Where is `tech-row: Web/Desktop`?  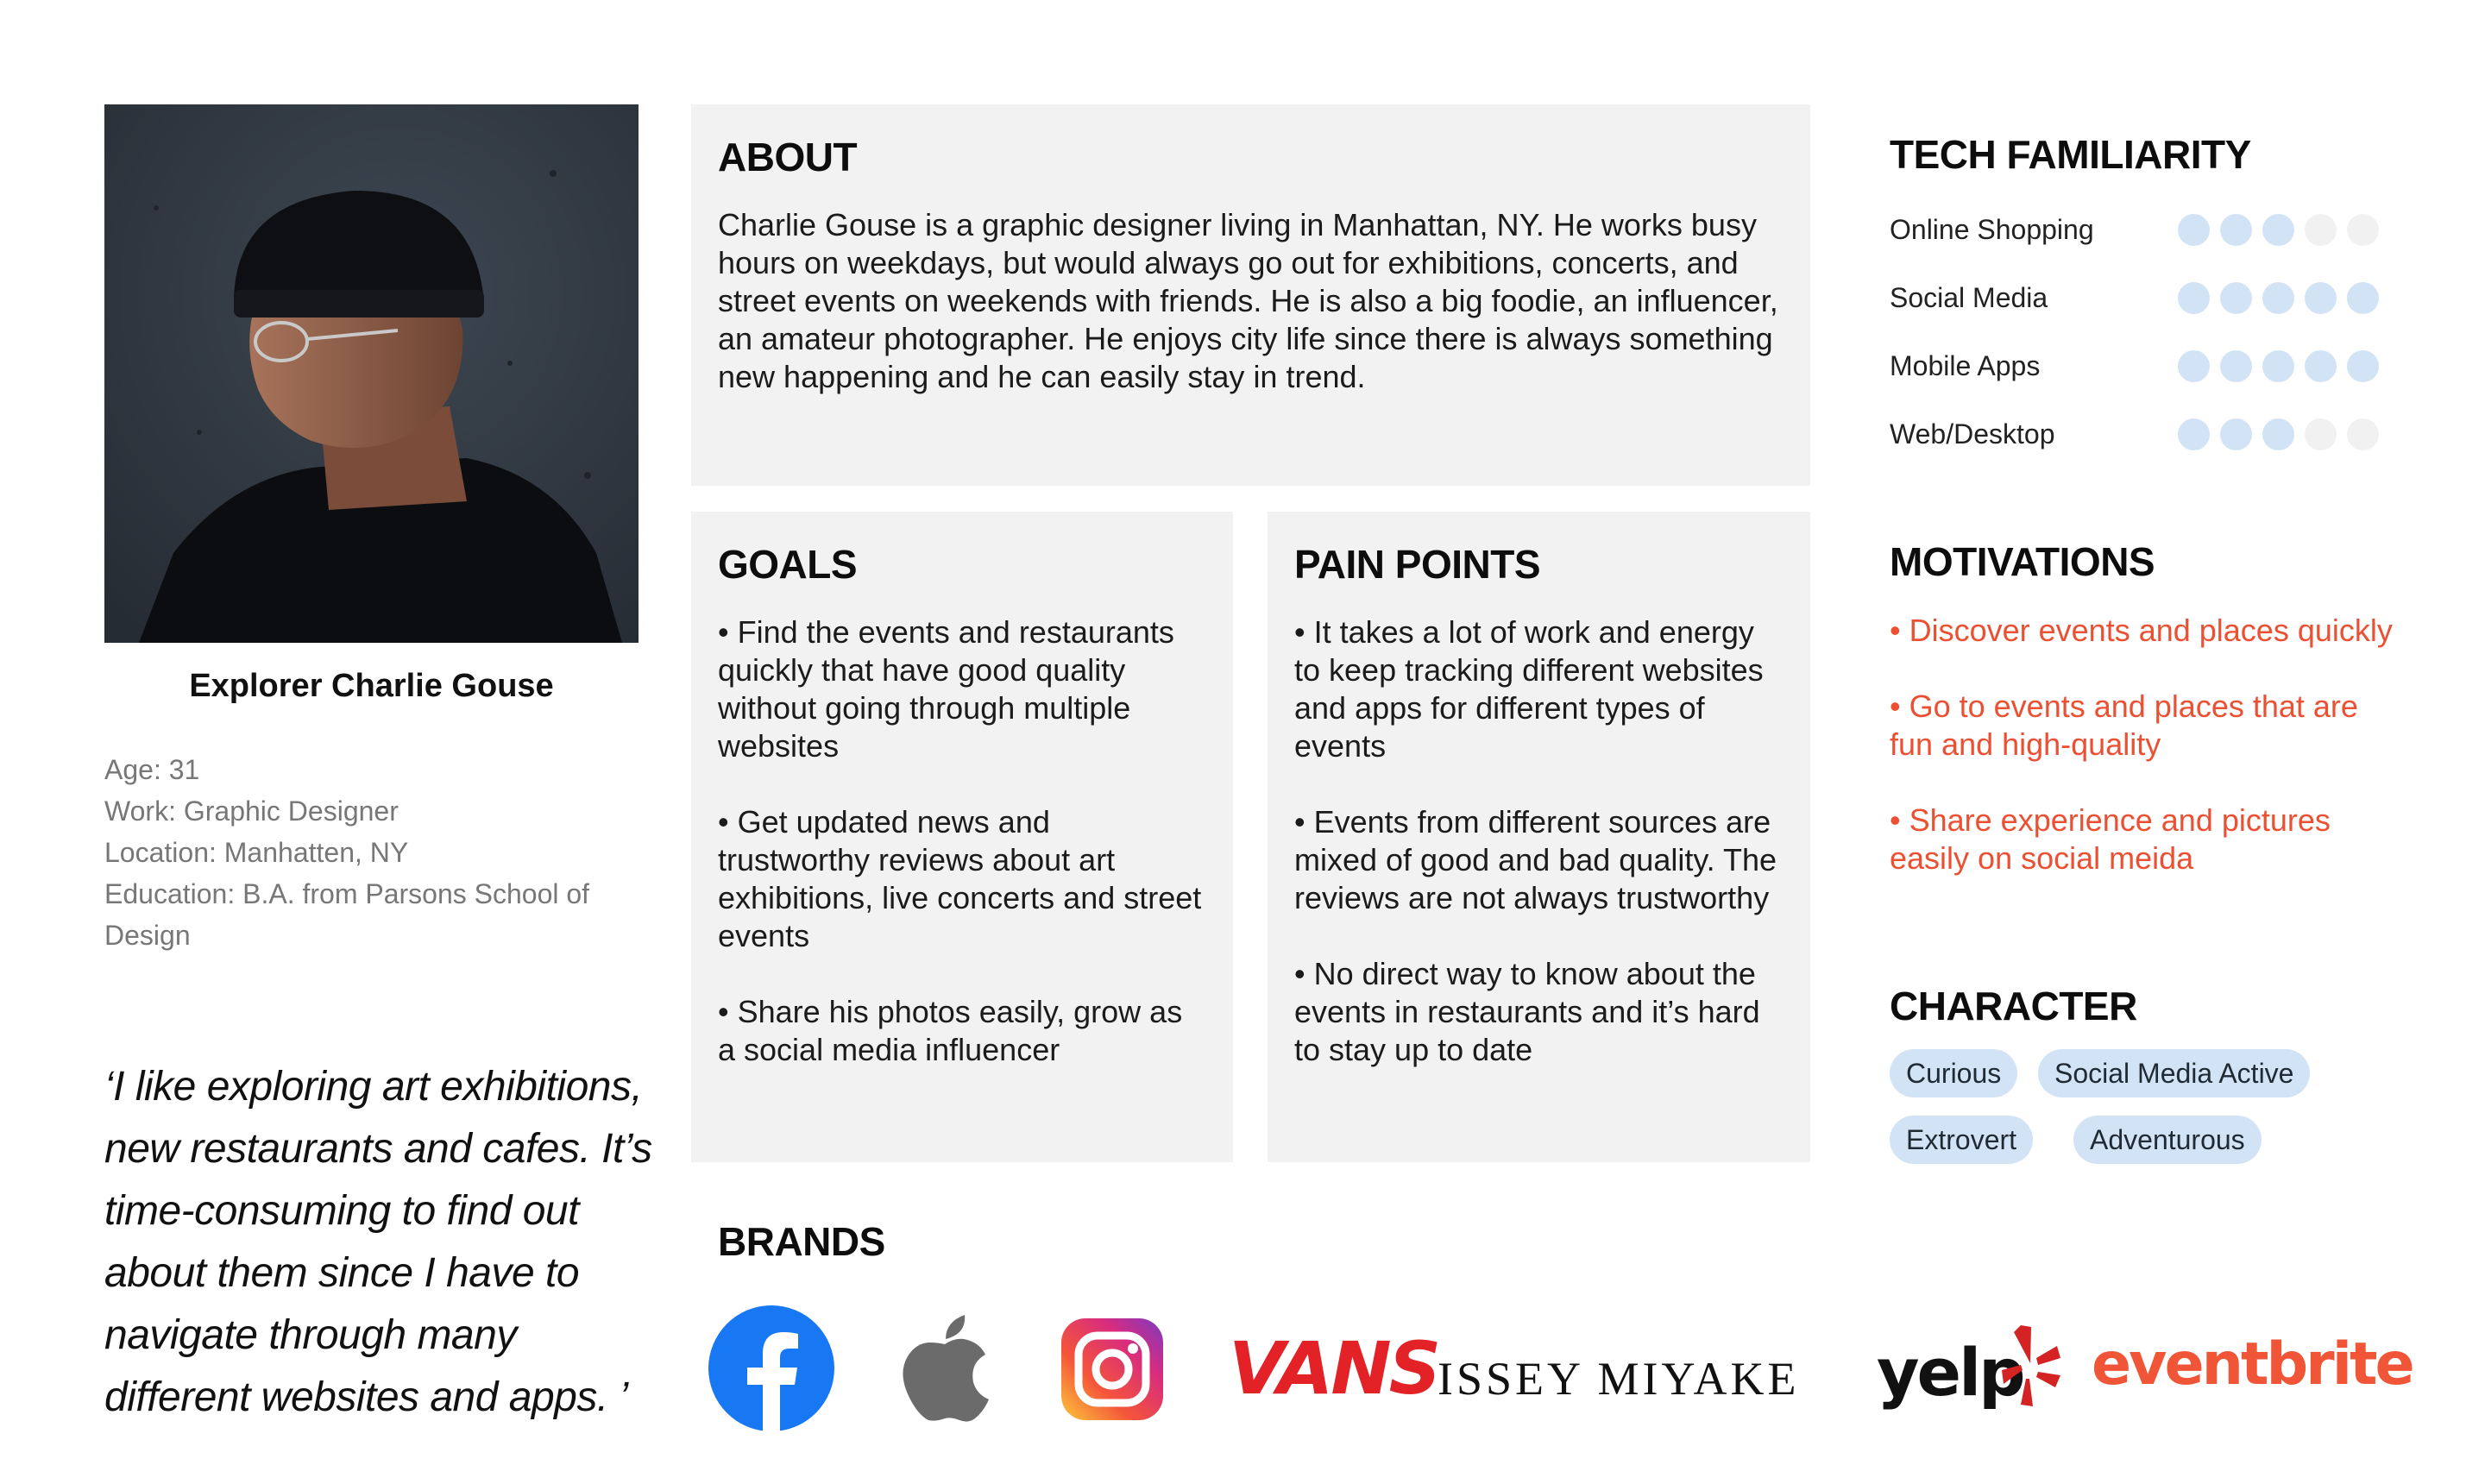 tech-row: Web/Desktop is located at coordinates (2135, 444).